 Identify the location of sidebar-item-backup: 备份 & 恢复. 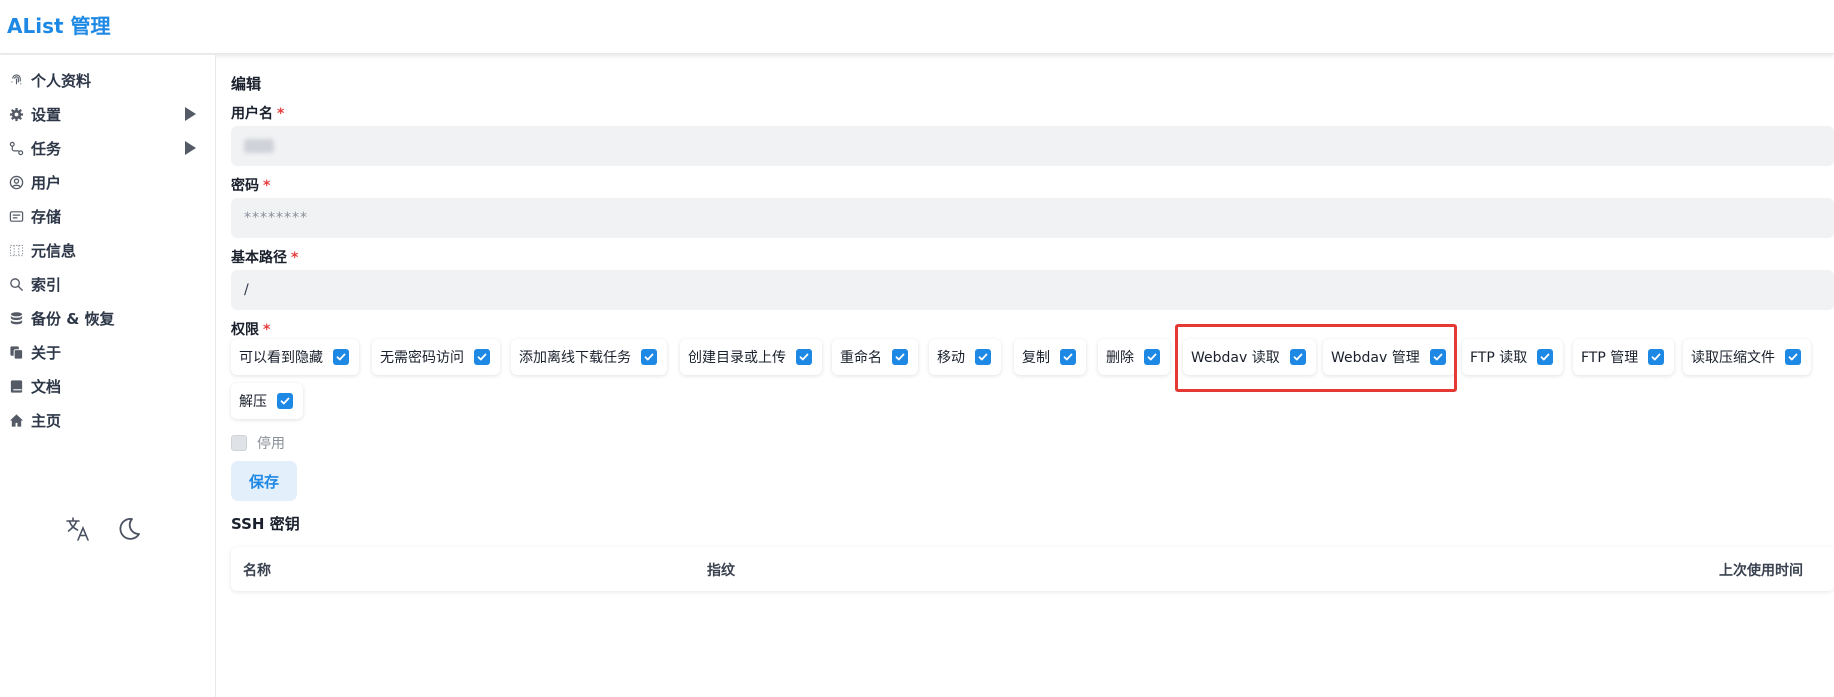
(108, 318).